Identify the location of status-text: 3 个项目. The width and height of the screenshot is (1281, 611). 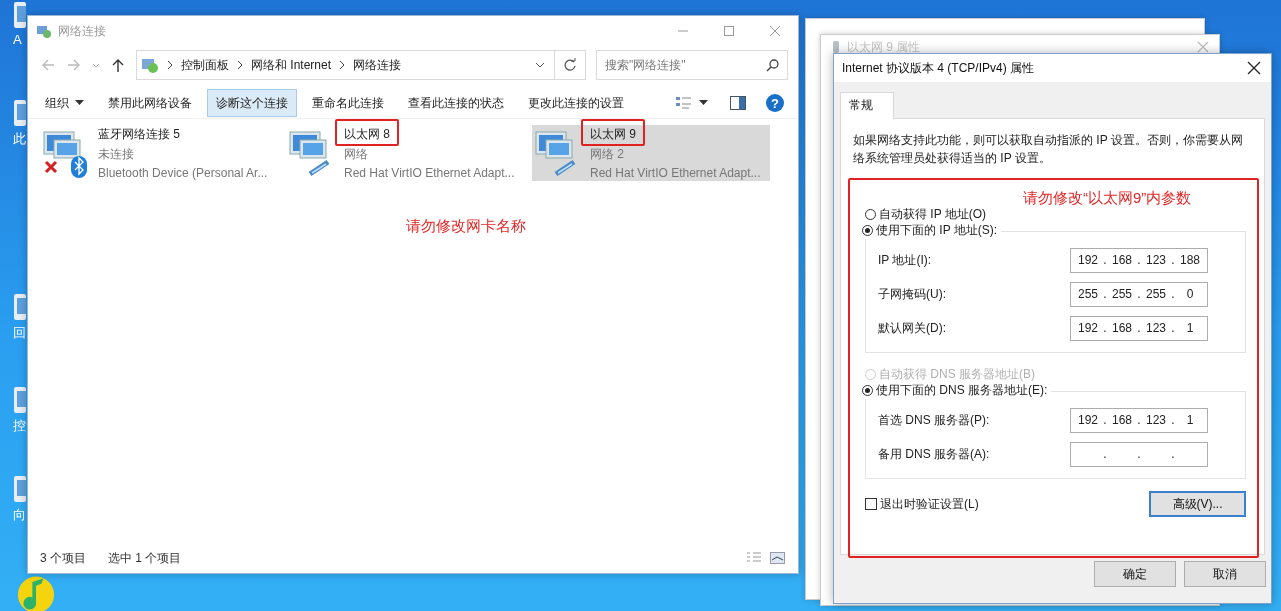
(63, 558).